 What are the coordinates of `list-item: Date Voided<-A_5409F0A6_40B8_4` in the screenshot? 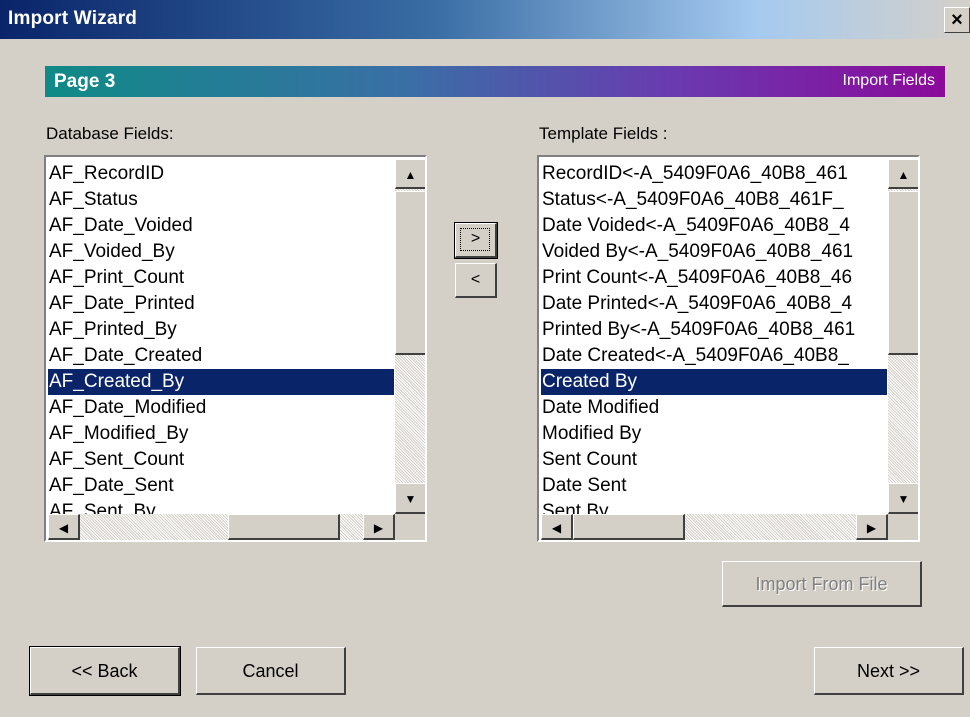 It's located at (714, 226).